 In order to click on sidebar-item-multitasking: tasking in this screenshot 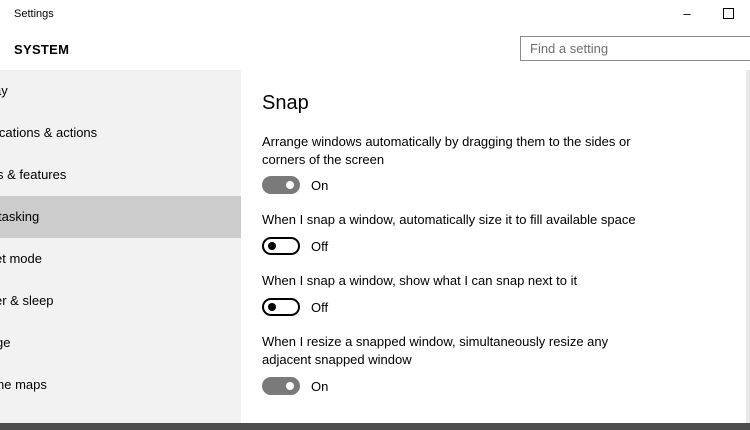, I will do `click(120, 217)`.